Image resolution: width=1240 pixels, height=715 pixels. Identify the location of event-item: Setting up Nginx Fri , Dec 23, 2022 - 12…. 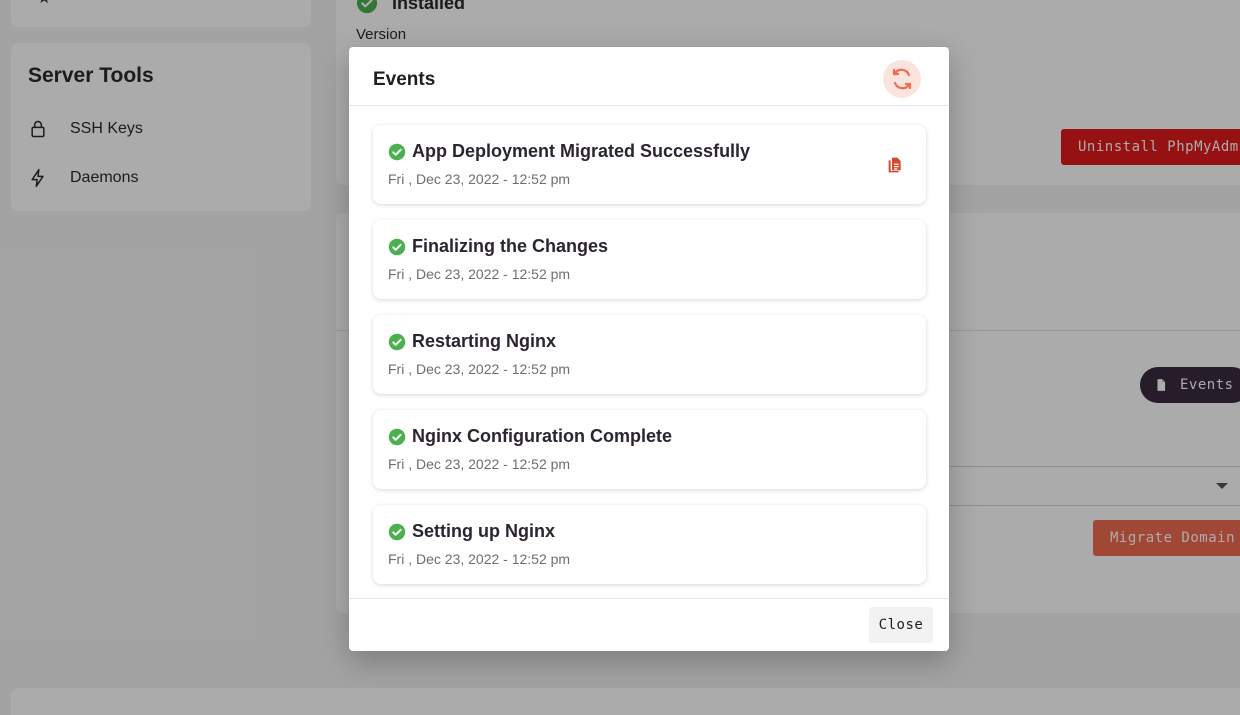
(649, 544).